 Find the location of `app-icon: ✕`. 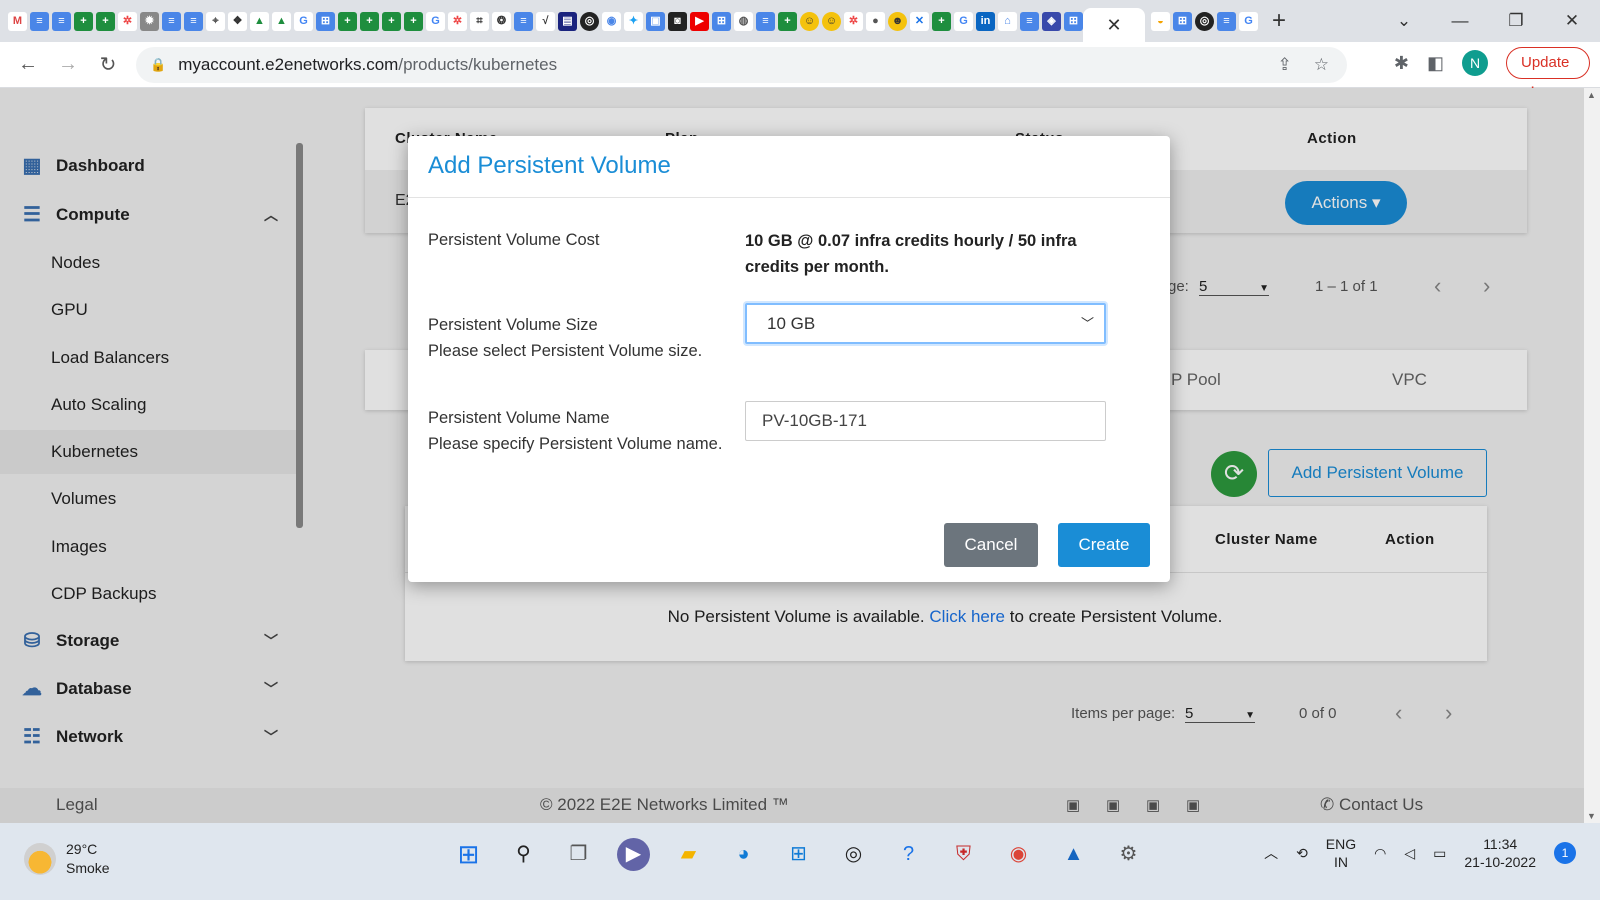

app-icon: ✕ is located at coordinates (919, 21).